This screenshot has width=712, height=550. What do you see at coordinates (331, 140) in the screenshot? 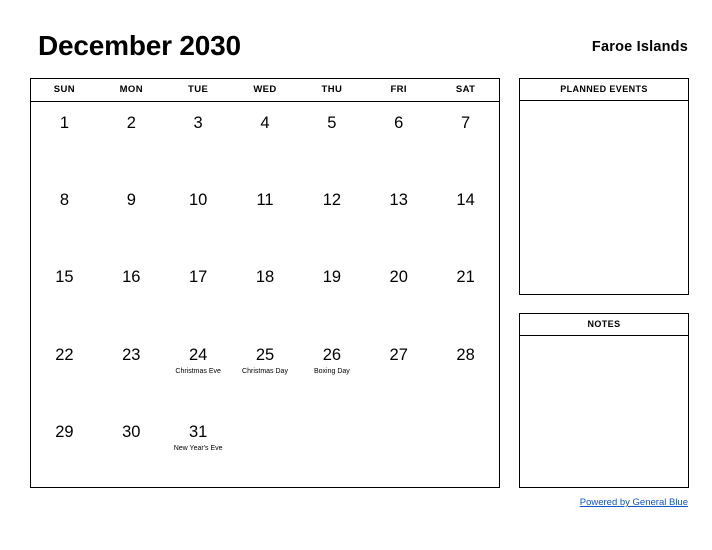
I see `calendar-day-cell: 5` at bounding box center [331, 140].